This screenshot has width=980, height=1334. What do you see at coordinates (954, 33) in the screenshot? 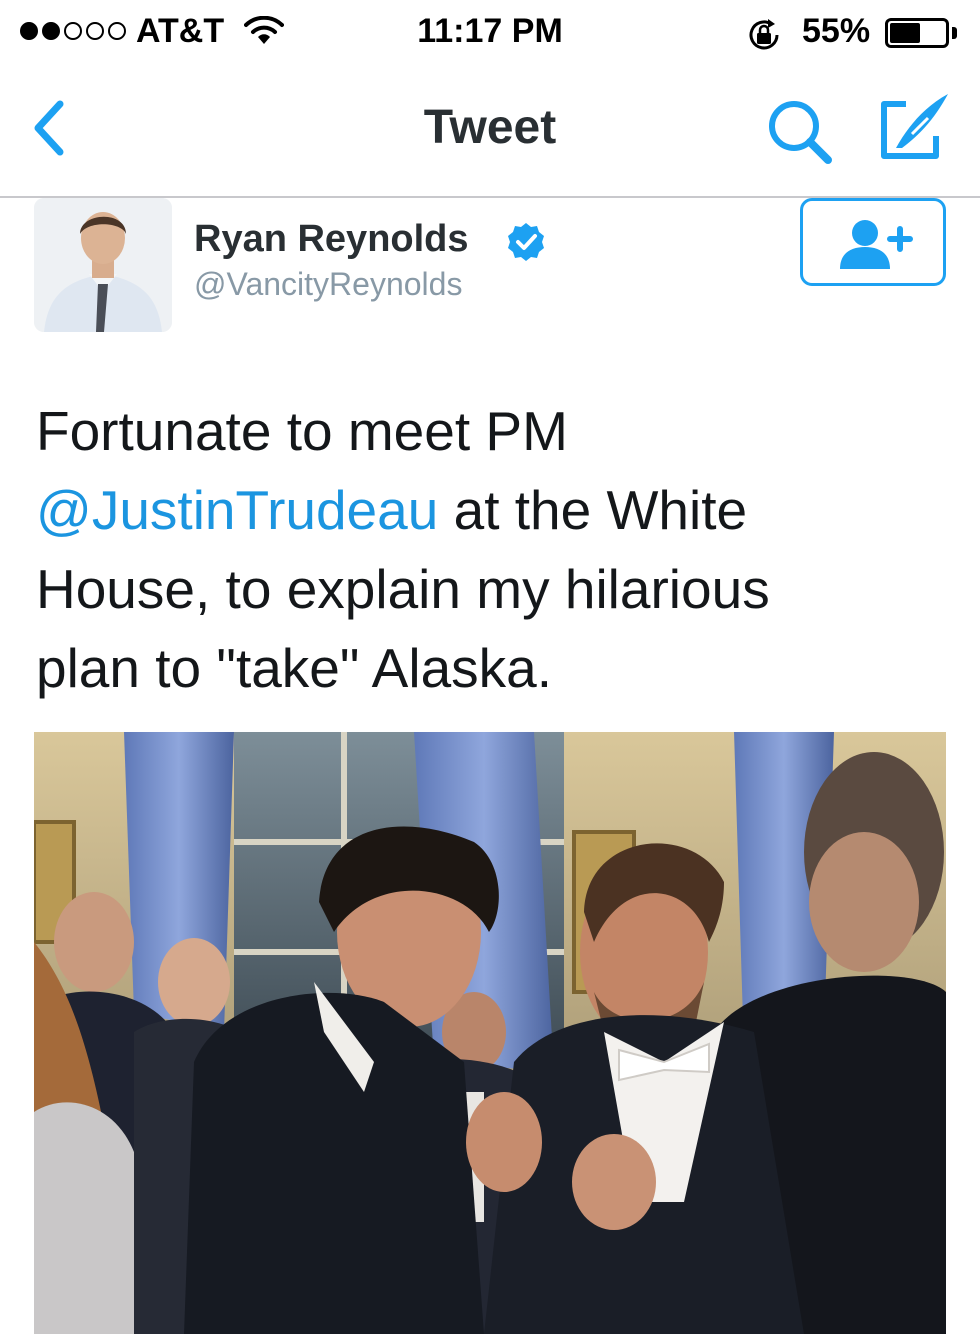
I see `battery-cap` at bounding box center [954, 33].